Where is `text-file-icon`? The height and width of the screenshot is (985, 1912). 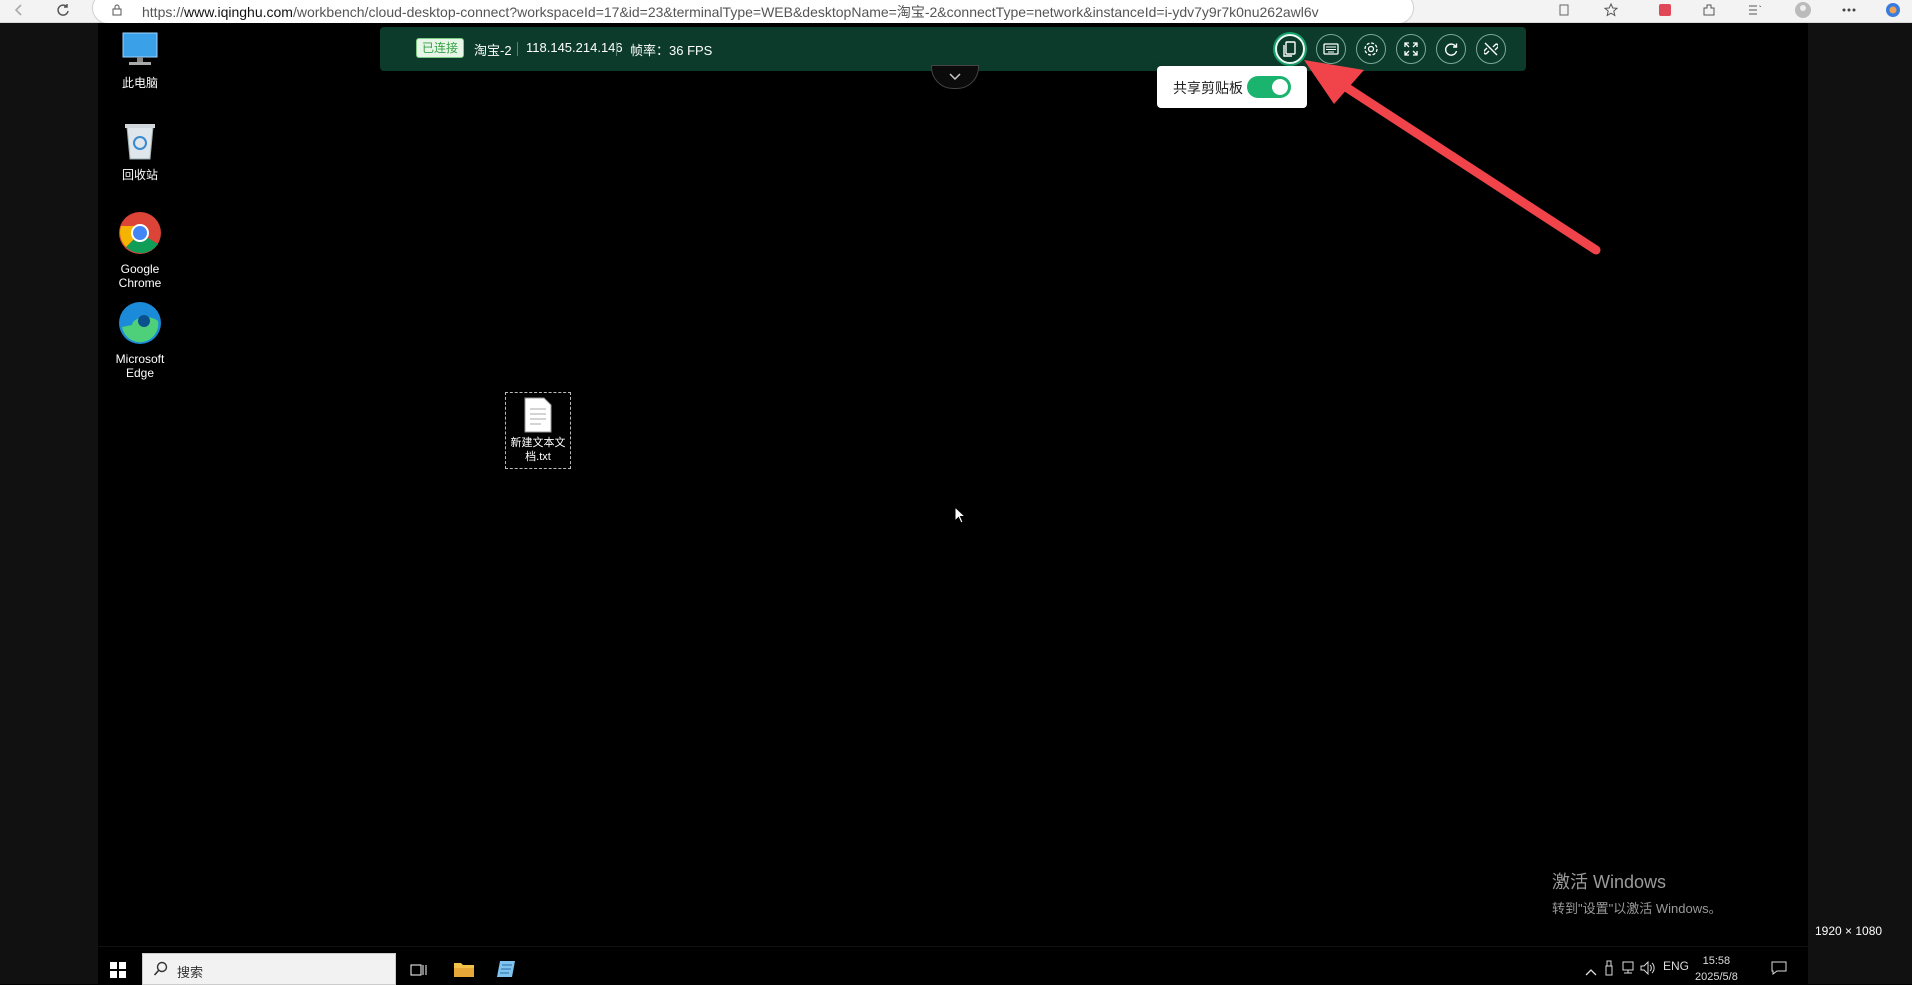
text-file-icon is located at coordinates (538, 416).